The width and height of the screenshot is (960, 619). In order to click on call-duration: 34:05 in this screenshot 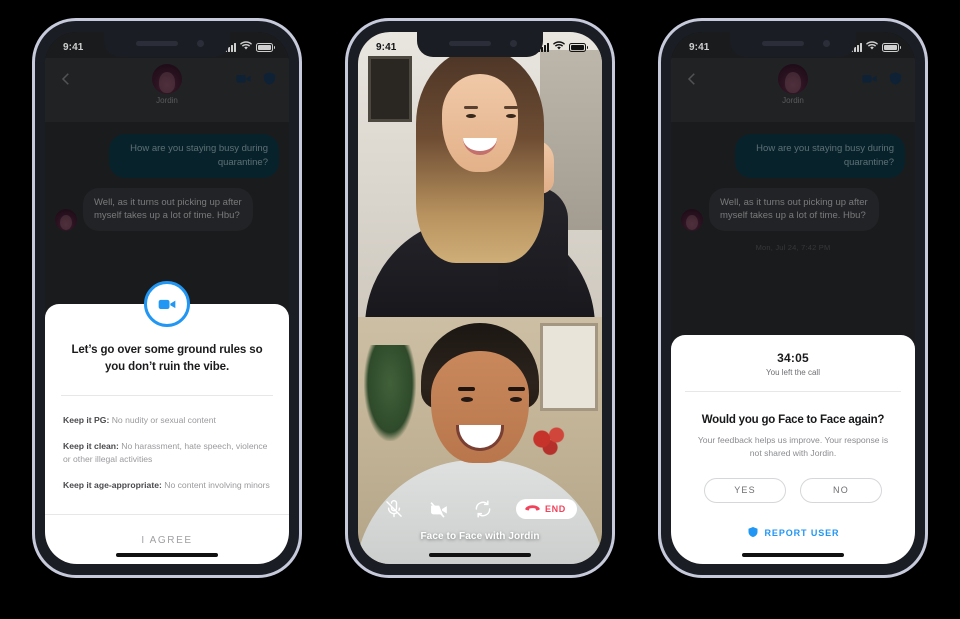, I will do `click(793, 358)`.